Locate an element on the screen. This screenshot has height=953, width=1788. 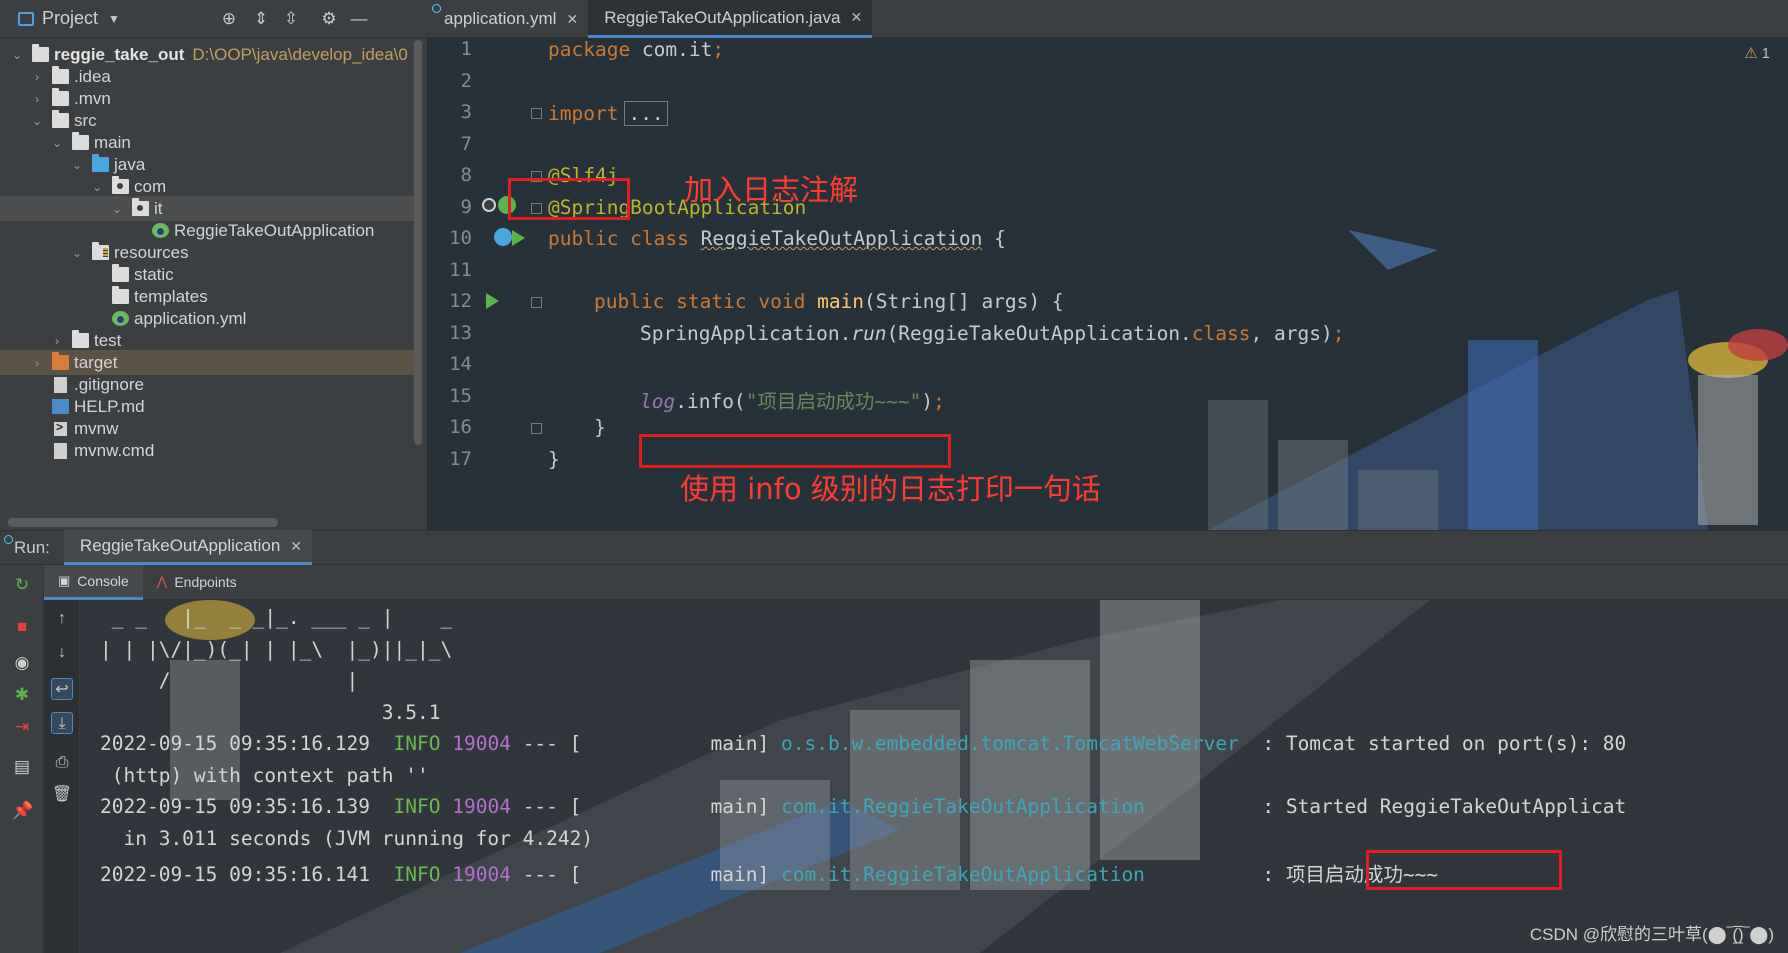
arrow-up-icon: ↑ is located at coordinates (62, 619).